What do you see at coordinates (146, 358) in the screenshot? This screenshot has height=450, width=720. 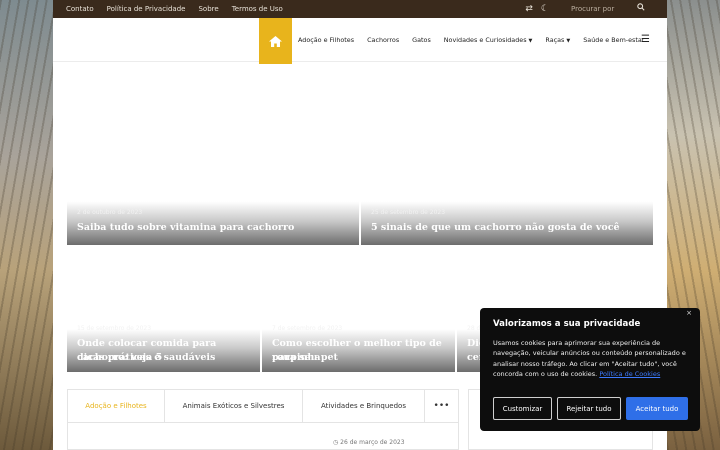 I see `post-title-line2: dicas práticas e saudáveis` at bounding box center [146, 358].